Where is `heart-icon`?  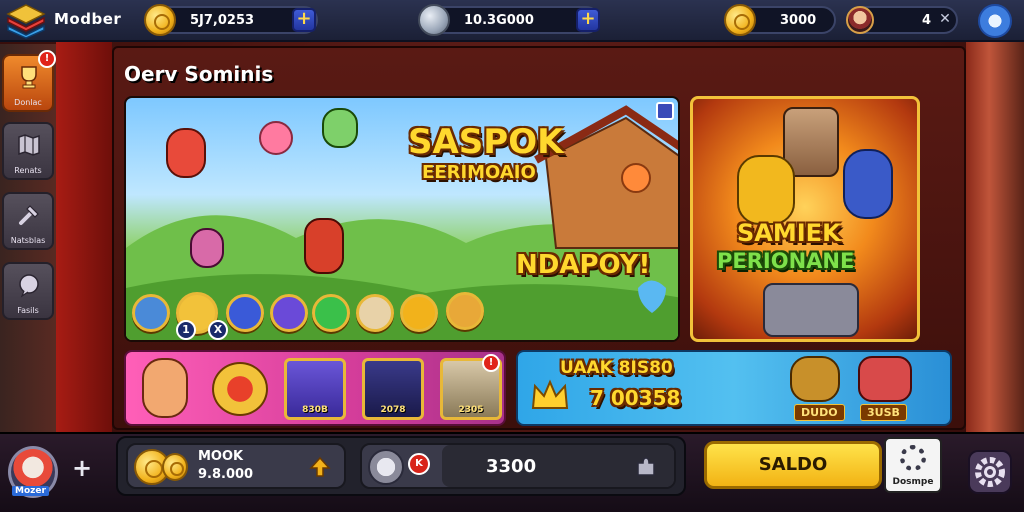 heart-icon is located at coordinates (331, 313).